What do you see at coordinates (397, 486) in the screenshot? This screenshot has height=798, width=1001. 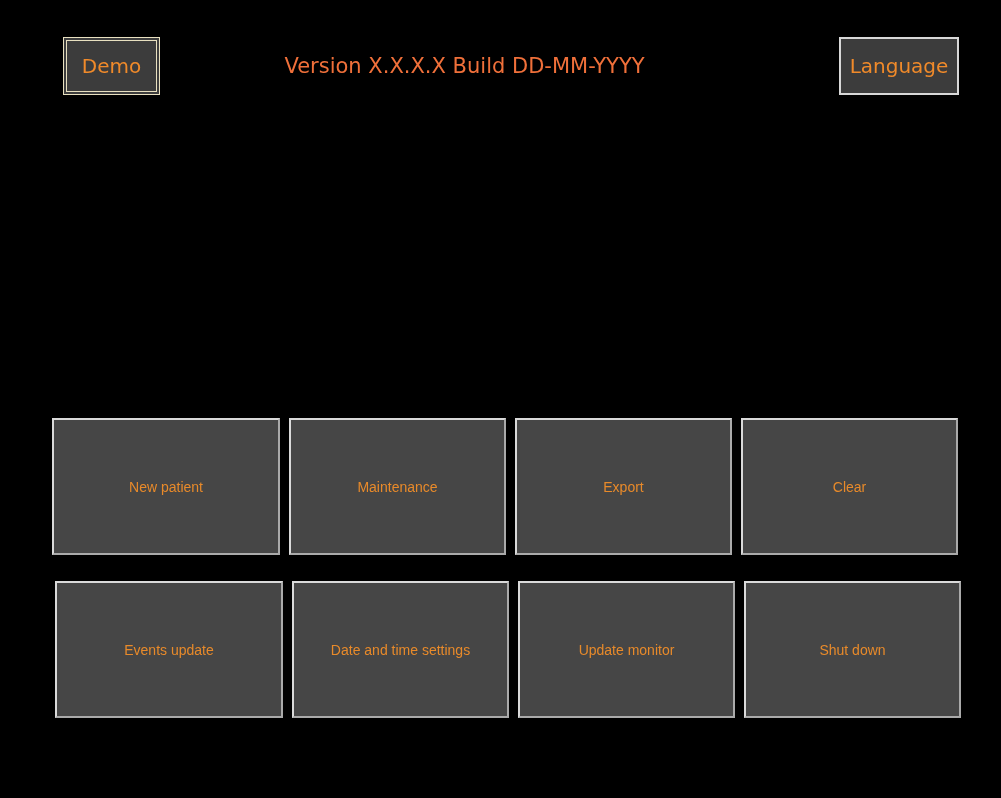 I see `menu-button: Maintenance` at bounding box center [397, 486].